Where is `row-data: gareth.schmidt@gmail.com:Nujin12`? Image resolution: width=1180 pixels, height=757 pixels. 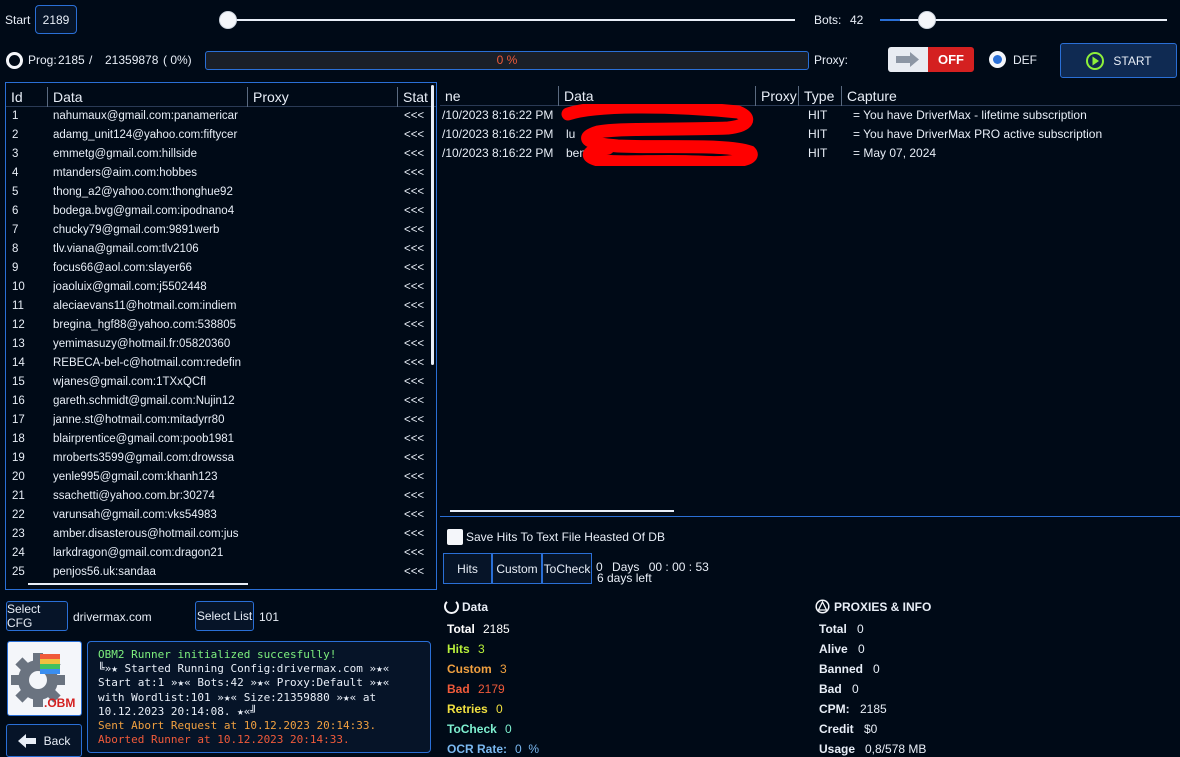
row-data: gareth.schmidt@gmail.com:Nujin12 is located at coordinates (144, 401).